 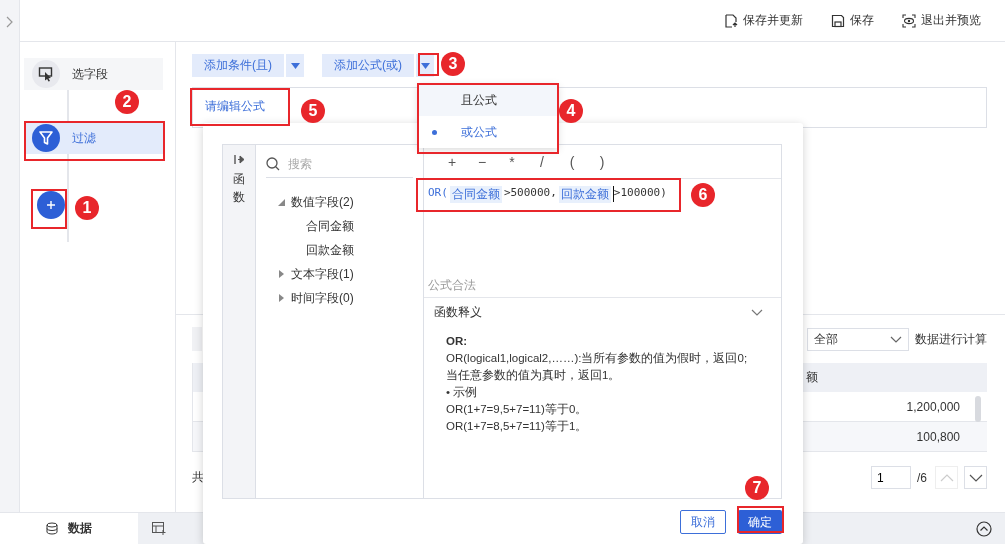 What do you see at coordinates (542, 161) in the screenshot?
I see `operator-button: /` at bounding box center [542, 161].